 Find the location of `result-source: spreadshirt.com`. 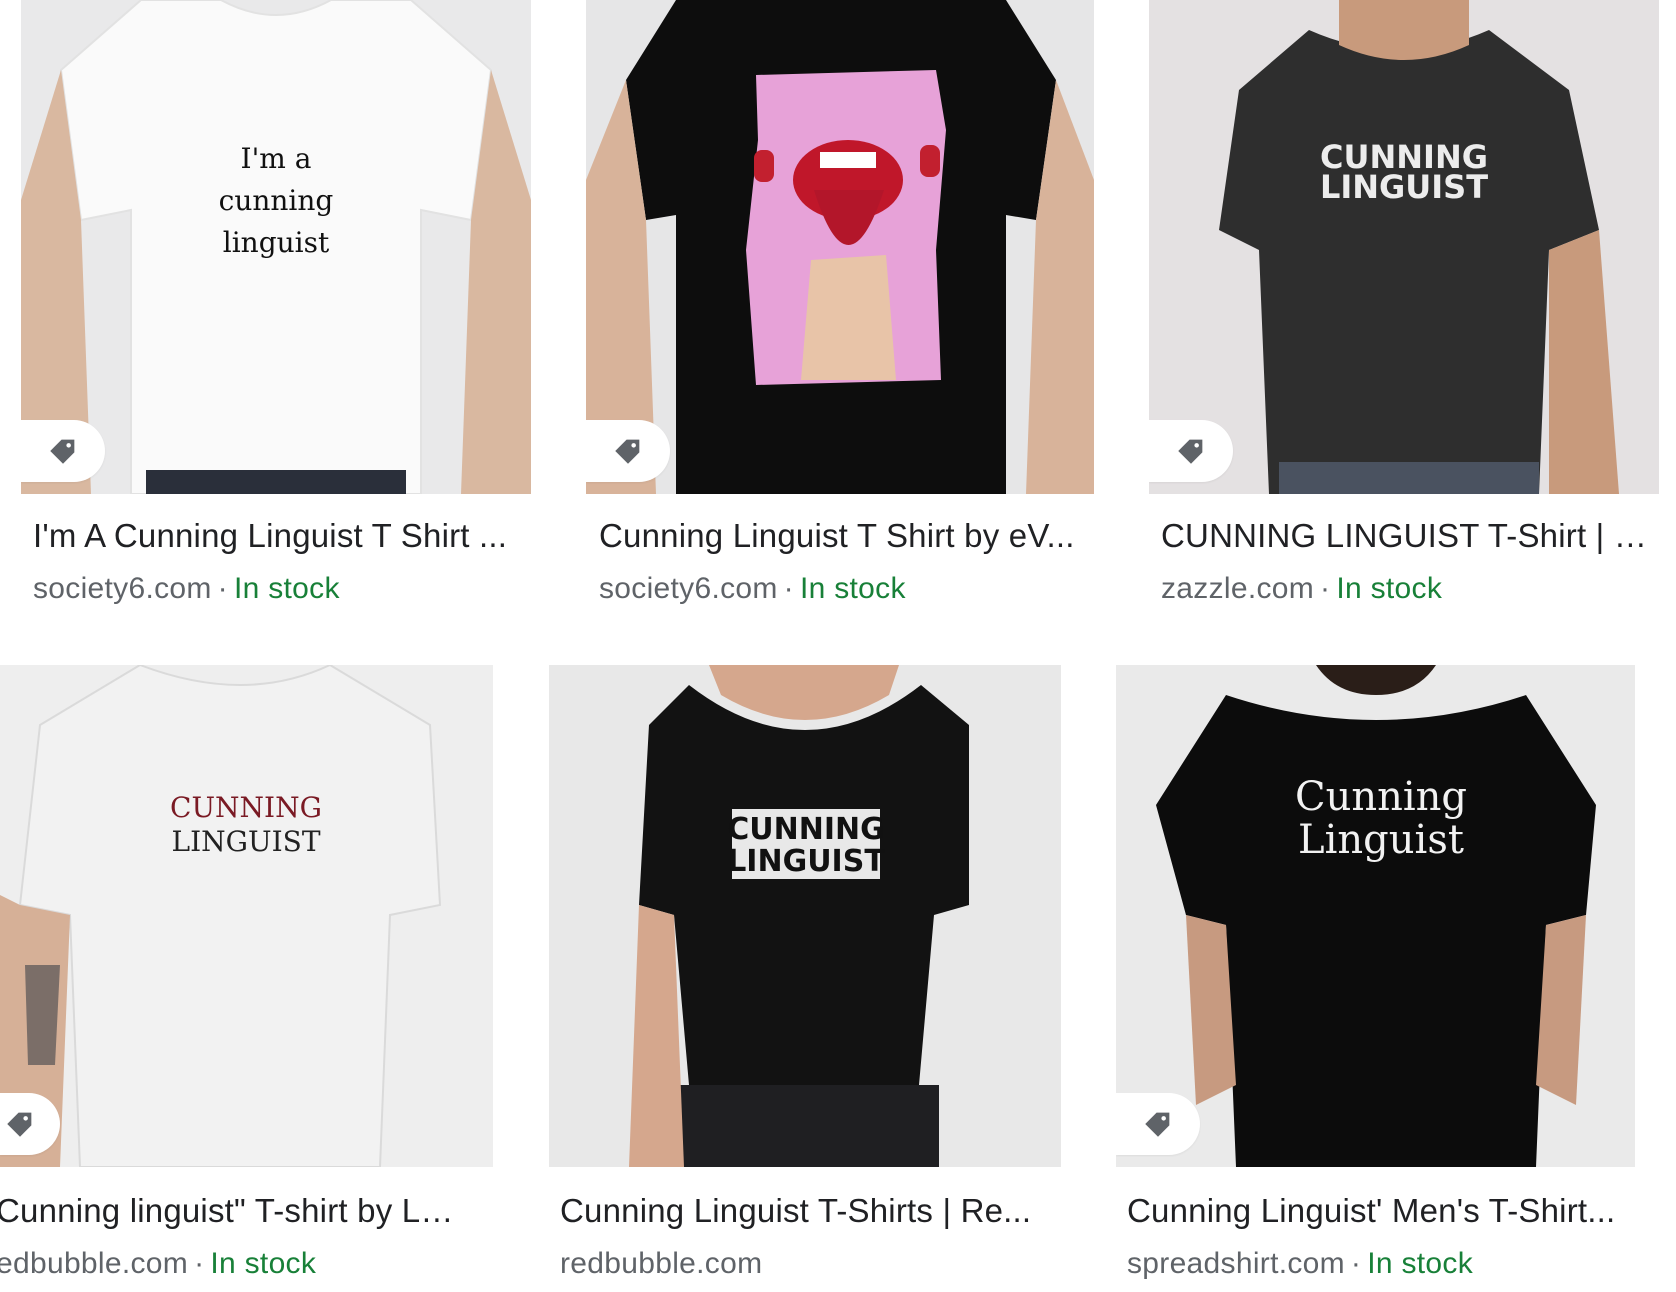

result-source: spreadshirt.com is located at coordinates (1236, 1263).